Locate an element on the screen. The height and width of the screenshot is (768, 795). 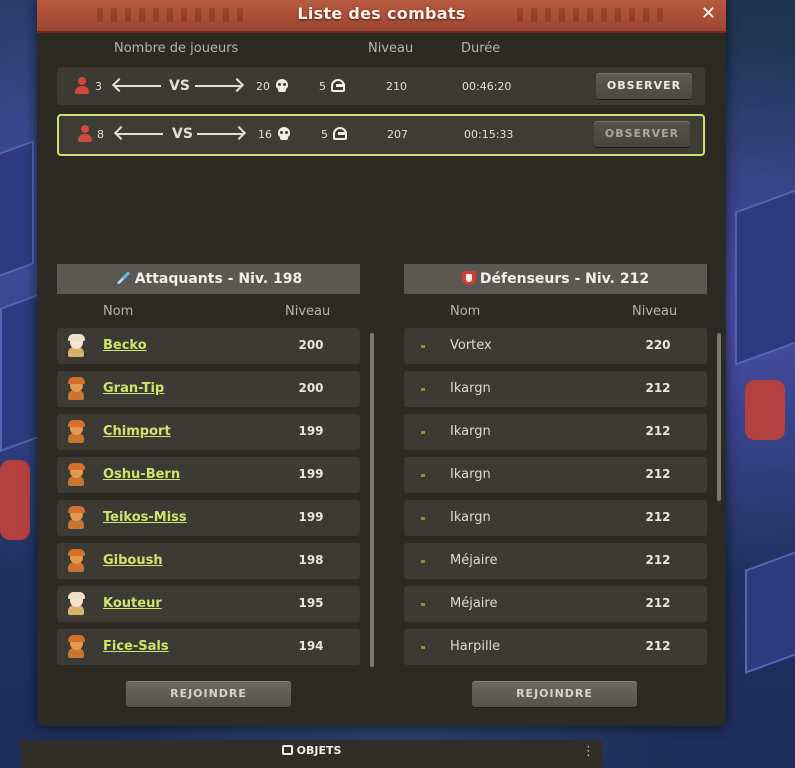
bag-icon is located at coordinates (287, 750).